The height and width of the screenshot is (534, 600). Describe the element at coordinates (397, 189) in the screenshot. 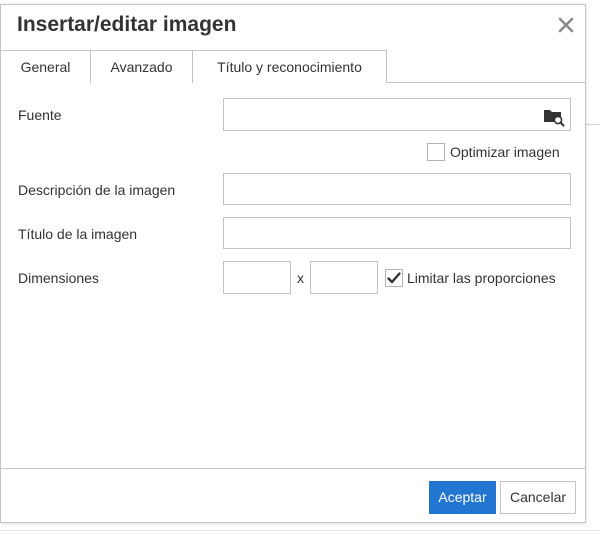

I see `description-input` at that location.